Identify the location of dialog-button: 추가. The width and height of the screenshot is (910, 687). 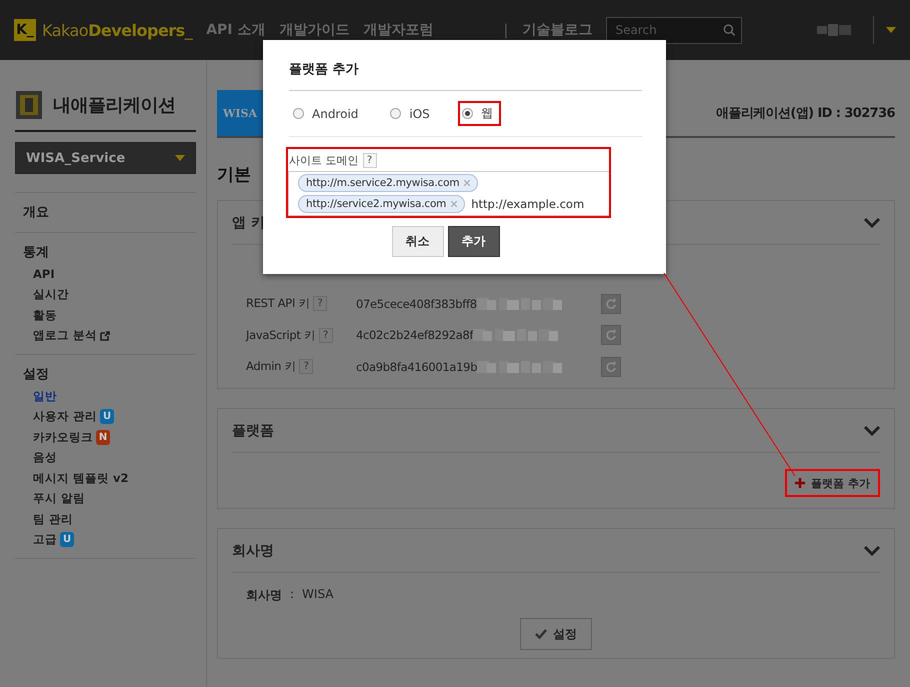
(474, 241).